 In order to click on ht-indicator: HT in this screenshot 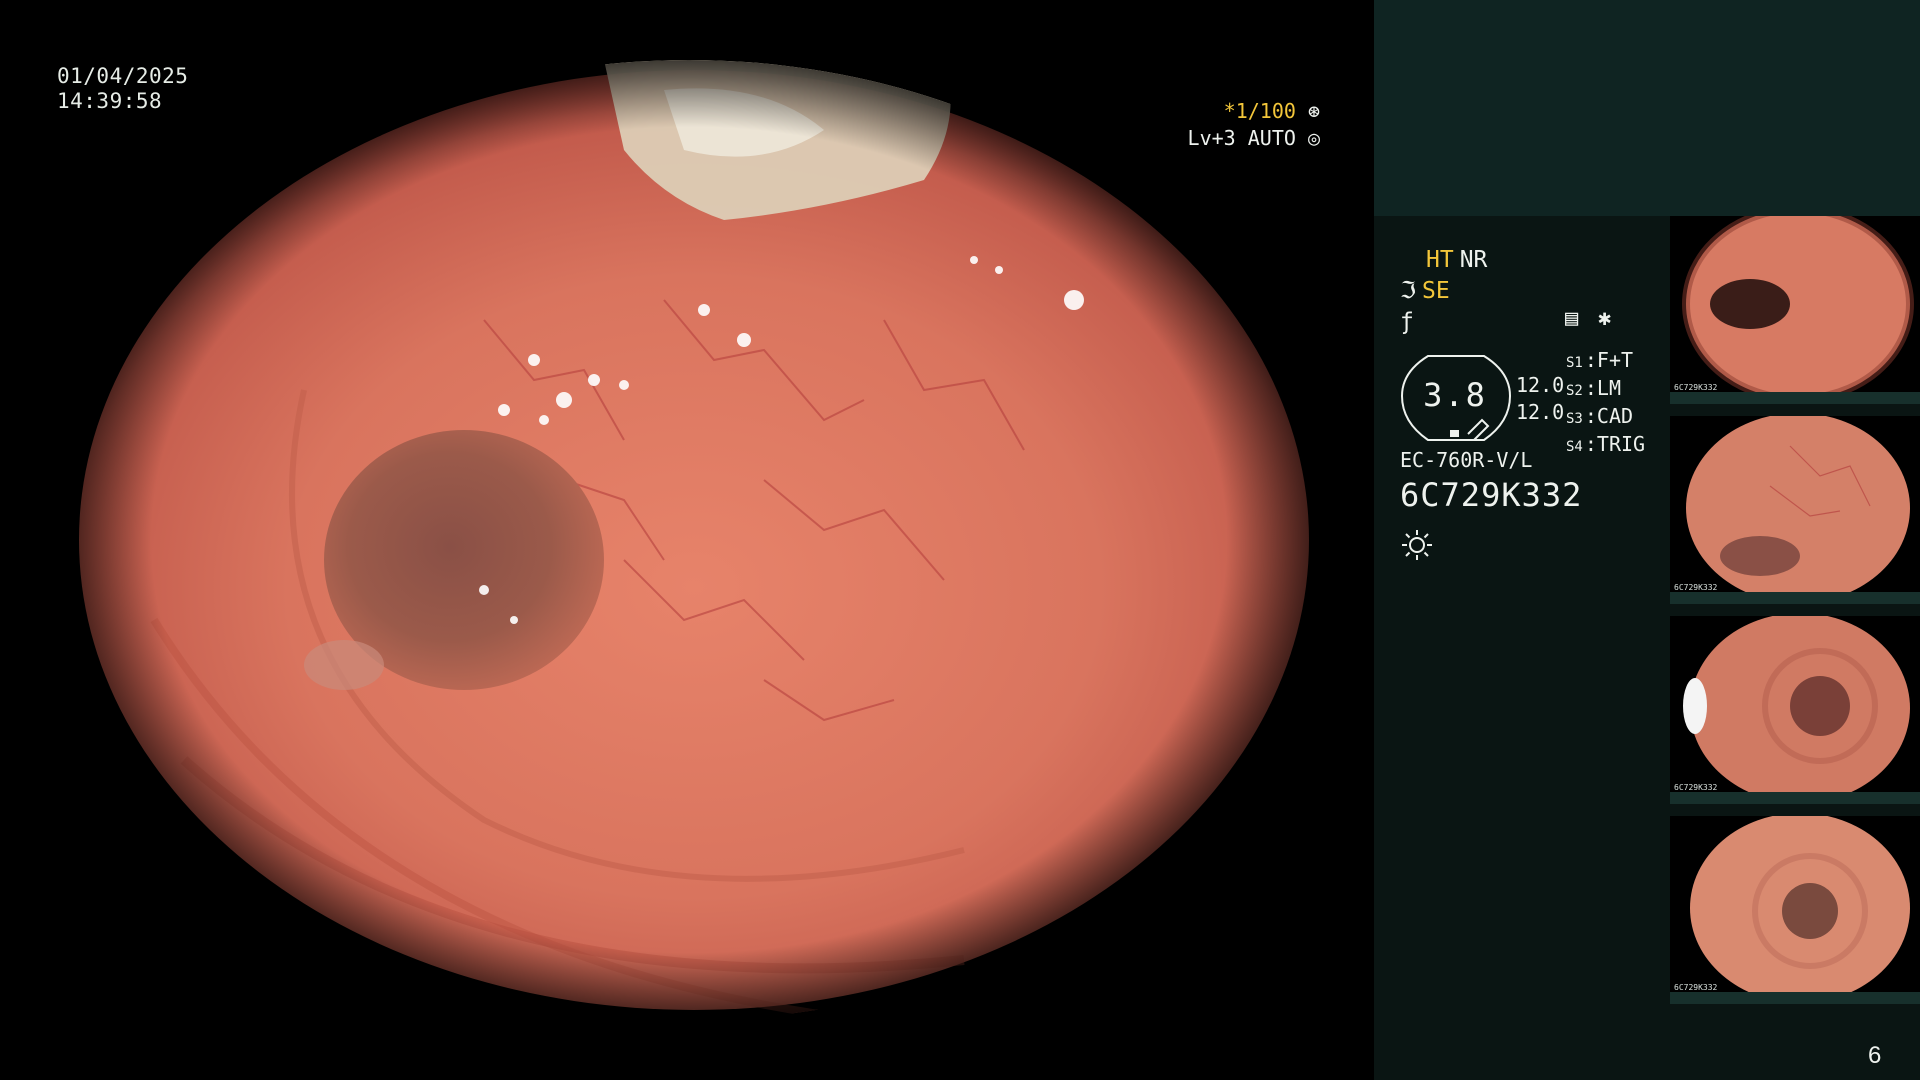, I will do `click(1440, 259)`.